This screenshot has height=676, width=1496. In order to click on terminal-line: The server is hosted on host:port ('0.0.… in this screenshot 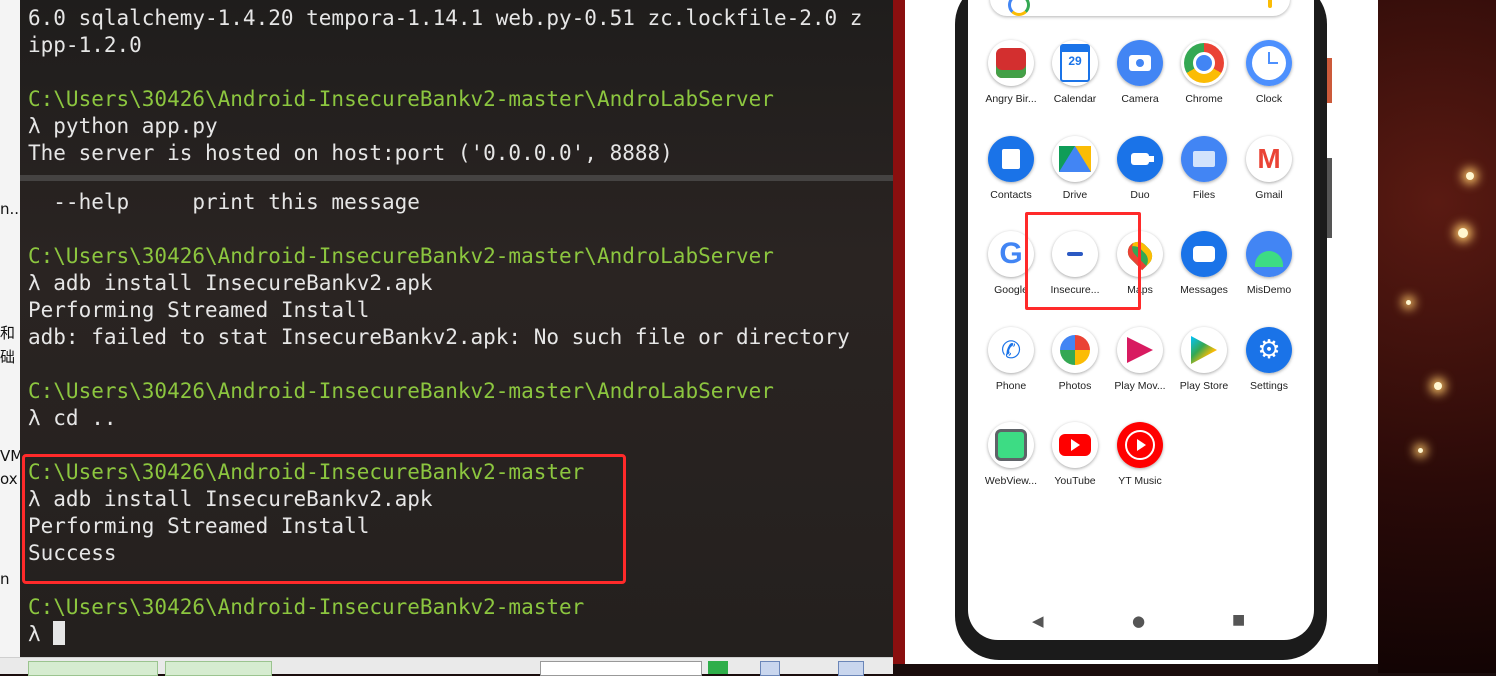, I will do `click(350, 153)`.